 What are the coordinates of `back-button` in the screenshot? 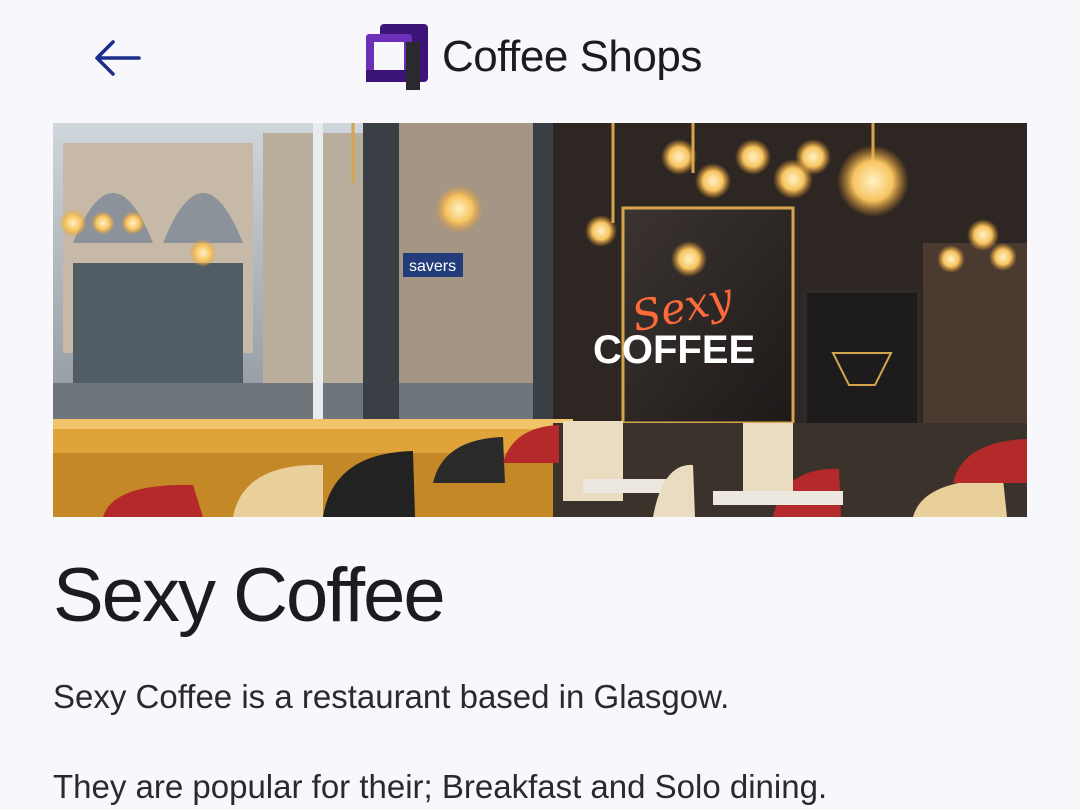 It's located at (118, 58).